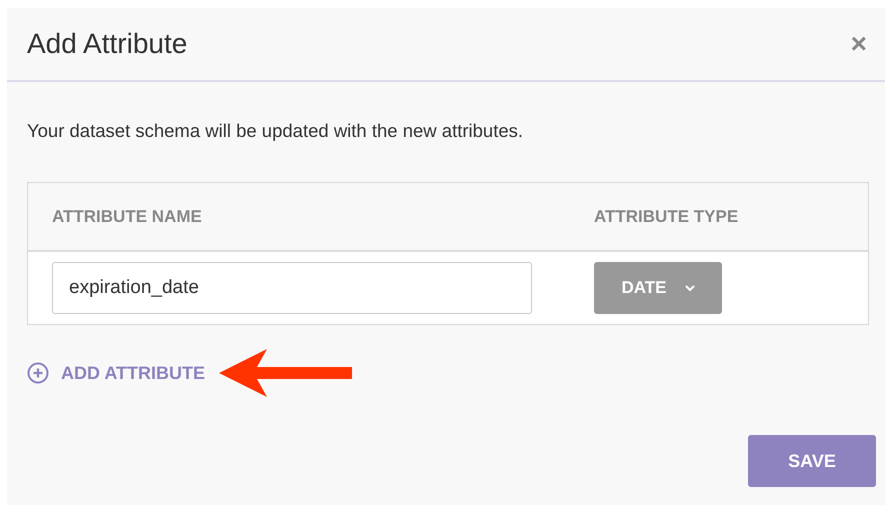 The image size is (885, 508). What do you see at coordinates (127, 216) in the screenshot?
I see `column-header: ATTRIBUTE NAME` at bounding box center [127, 216].